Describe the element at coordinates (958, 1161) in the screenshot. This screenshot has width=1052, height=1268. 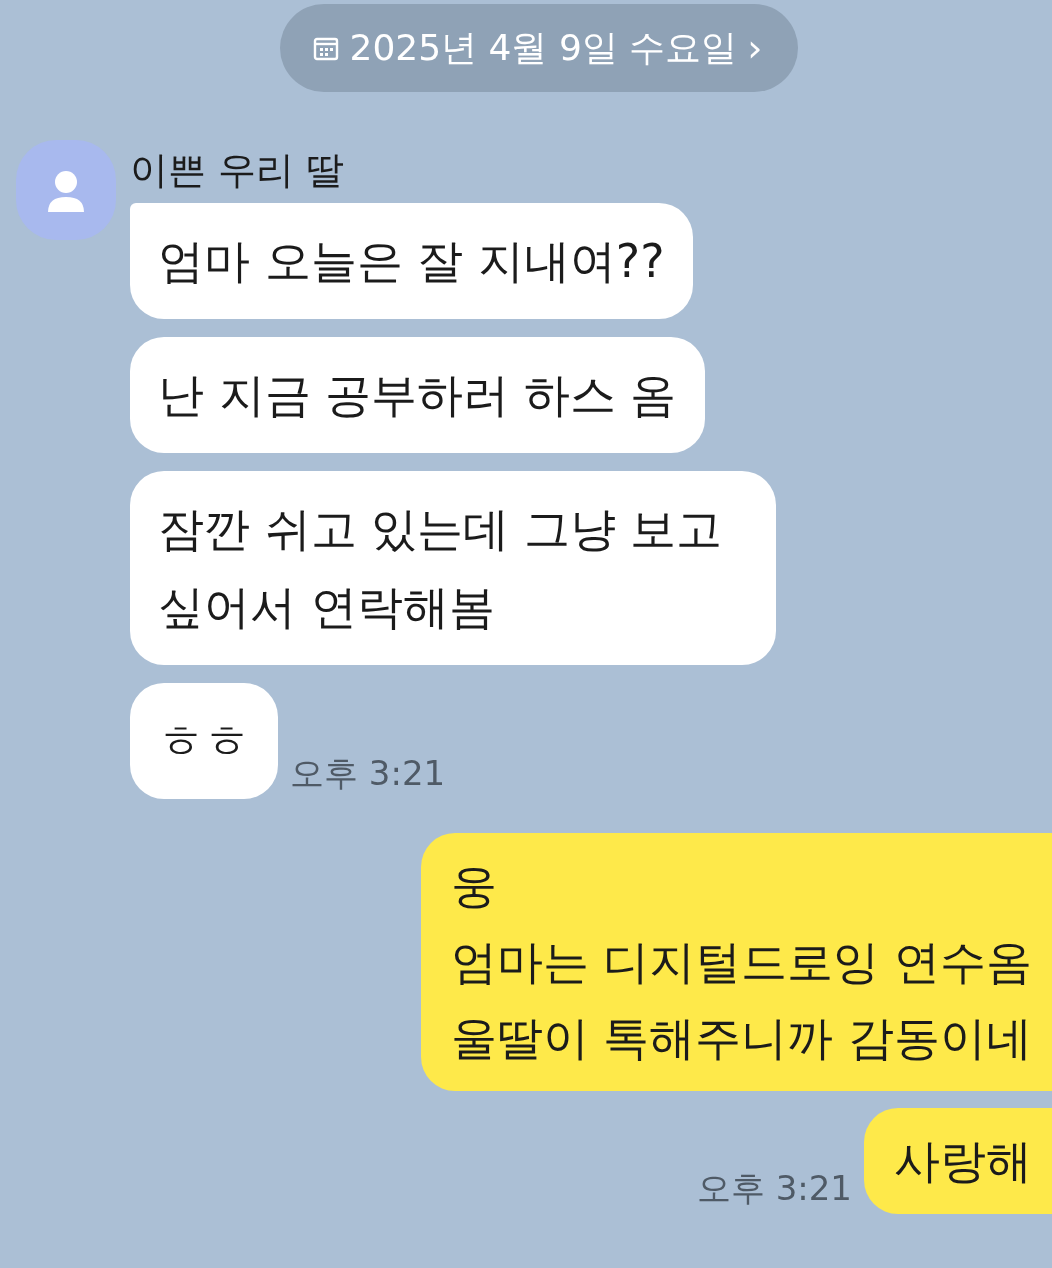
I see `message-bubble: 사랑해` at that location.